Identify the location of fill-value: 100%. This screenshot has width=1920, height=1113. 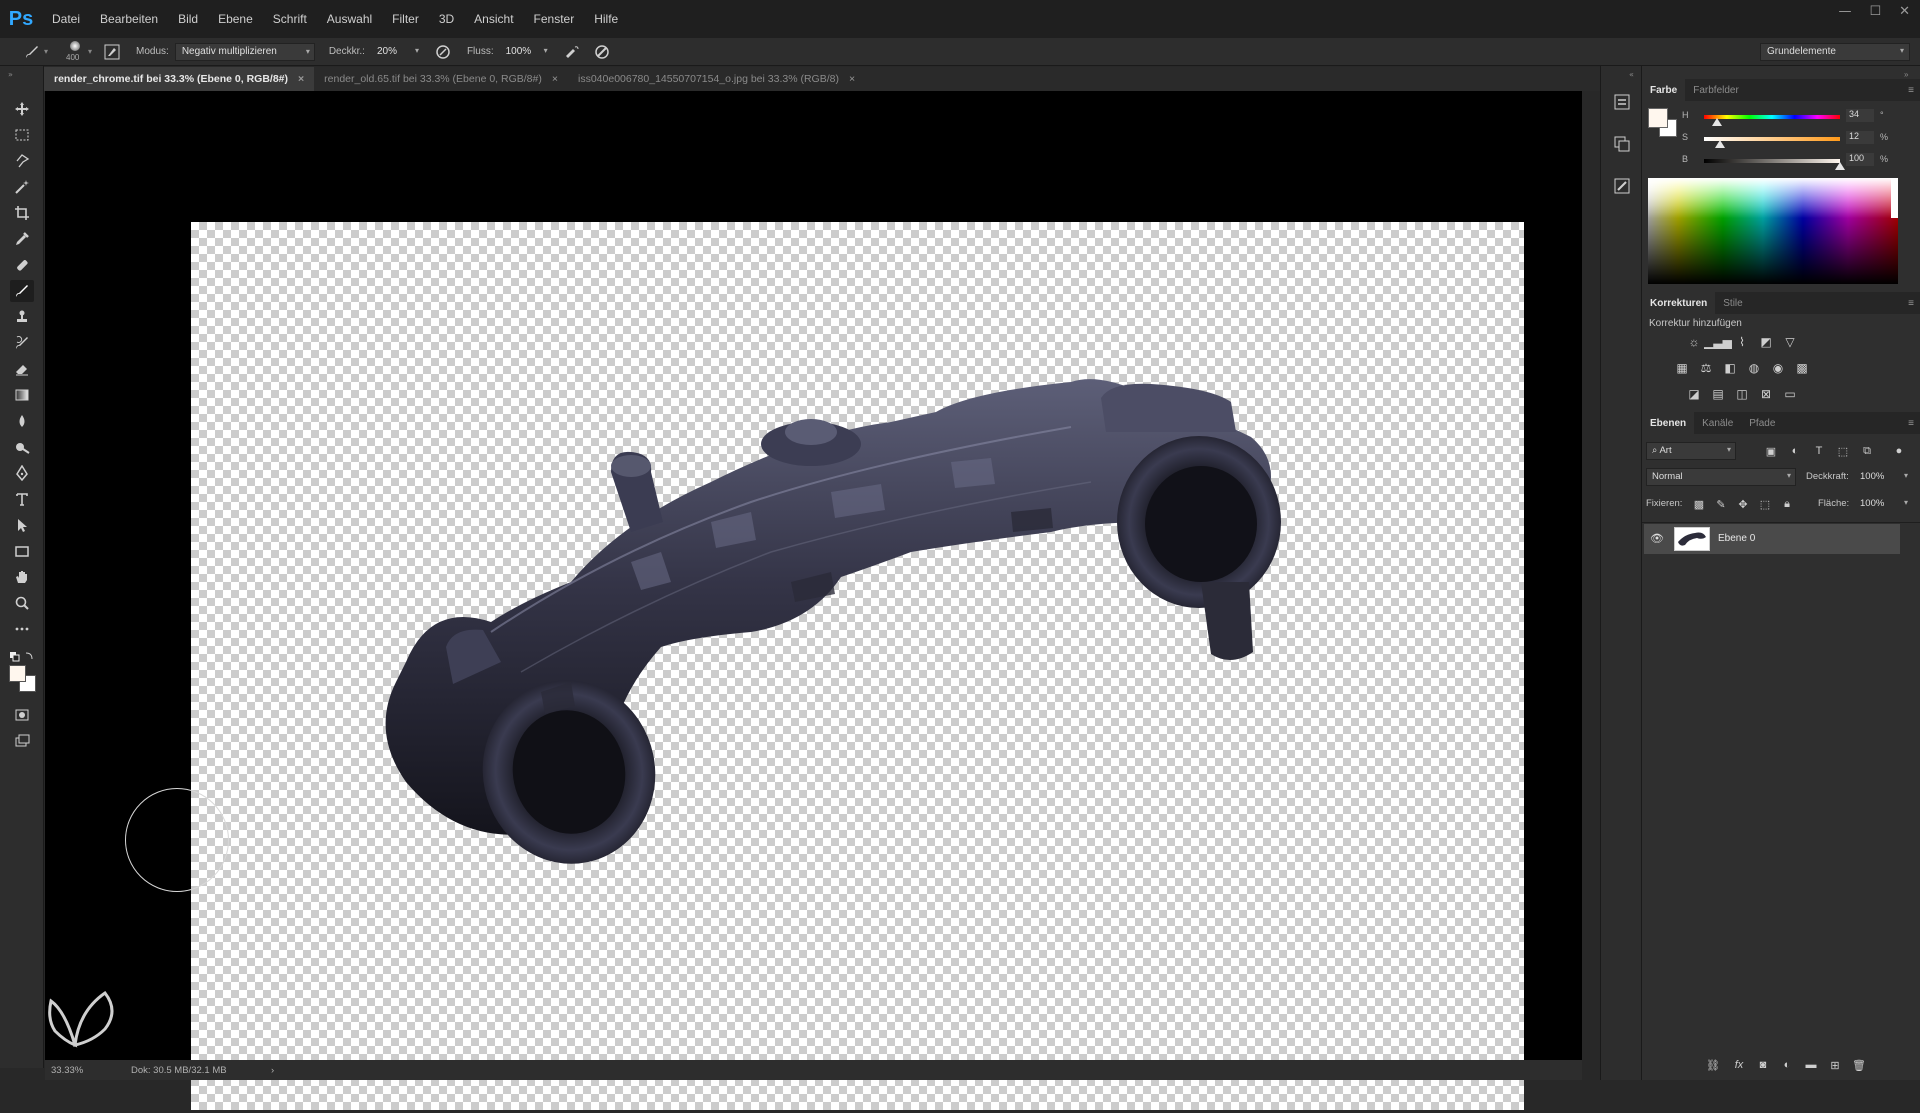
(1872, 503).